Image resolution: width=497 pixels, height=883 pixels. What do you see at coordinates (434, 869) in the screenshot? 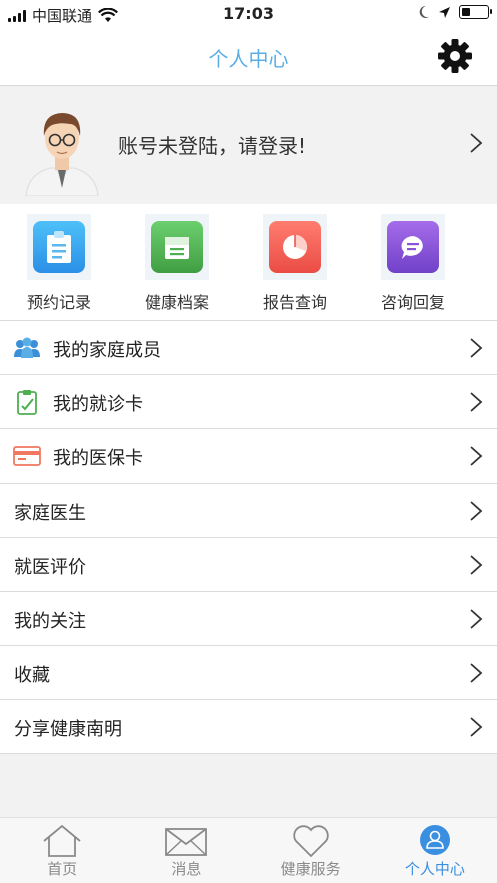
I see `tab-label: 个人中心` at bounding box center [434, 869].